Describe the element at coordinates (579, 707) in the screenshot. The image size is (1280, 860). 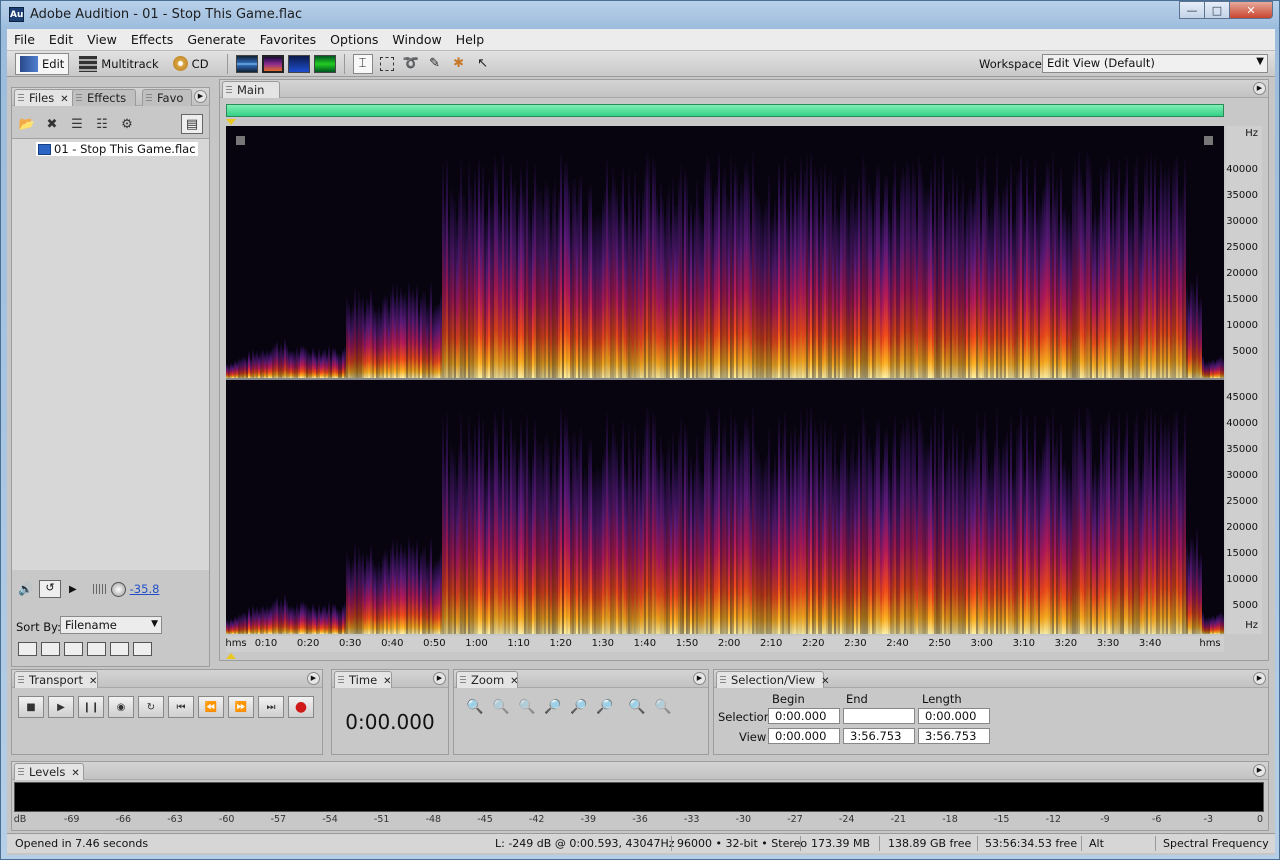
I see `zoom-to-left-edge-icon: 🔎` at that location.